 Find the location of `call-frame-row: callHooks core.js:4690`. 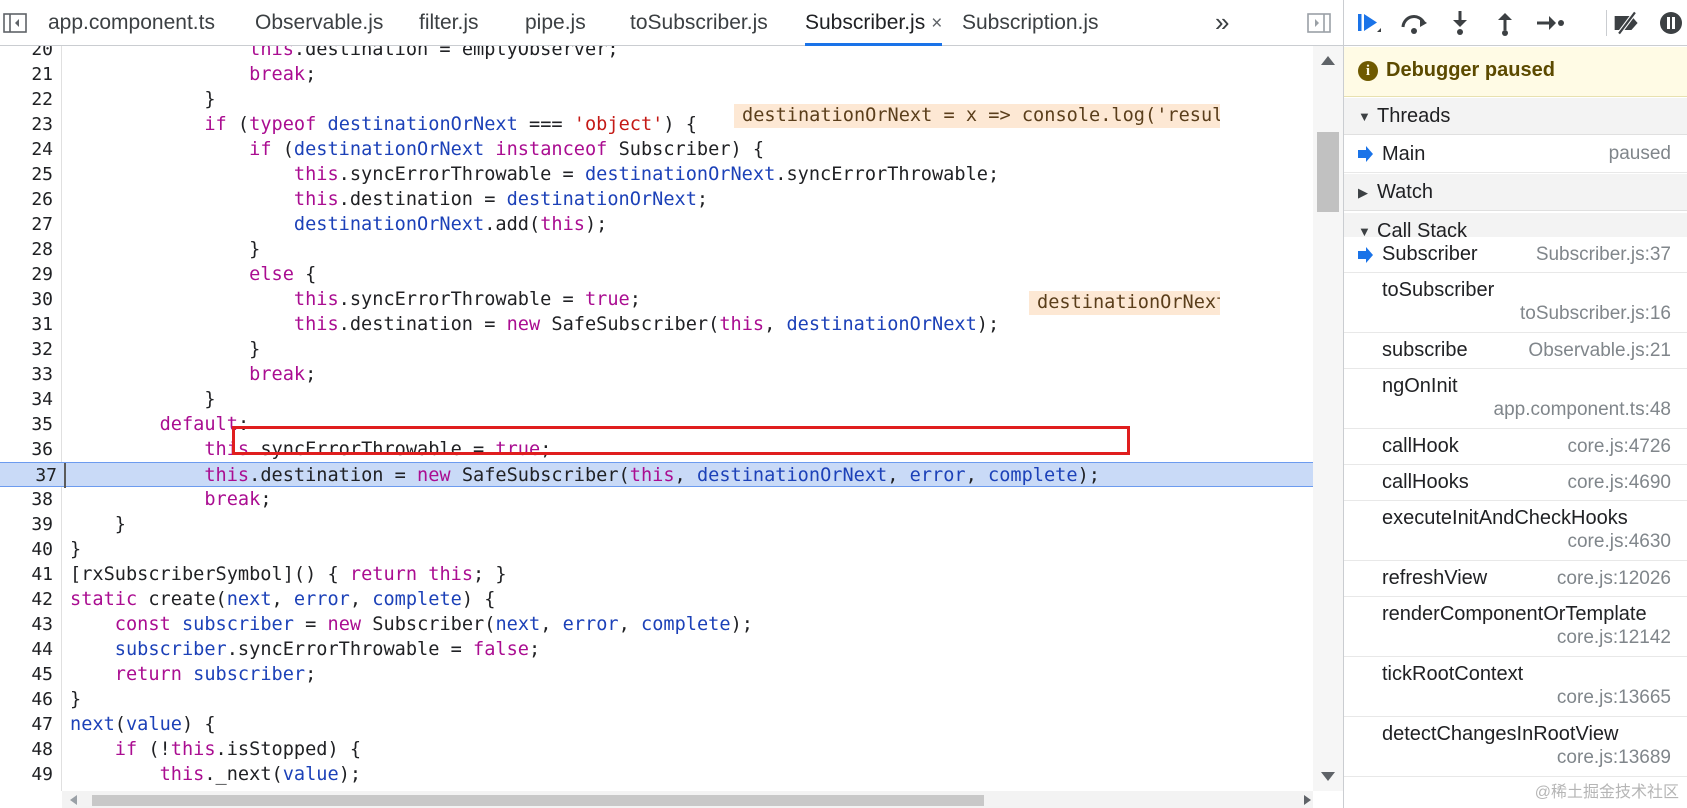

call-frame-row: callHooks core.js:4690 is located at coordinates (1515, 483).